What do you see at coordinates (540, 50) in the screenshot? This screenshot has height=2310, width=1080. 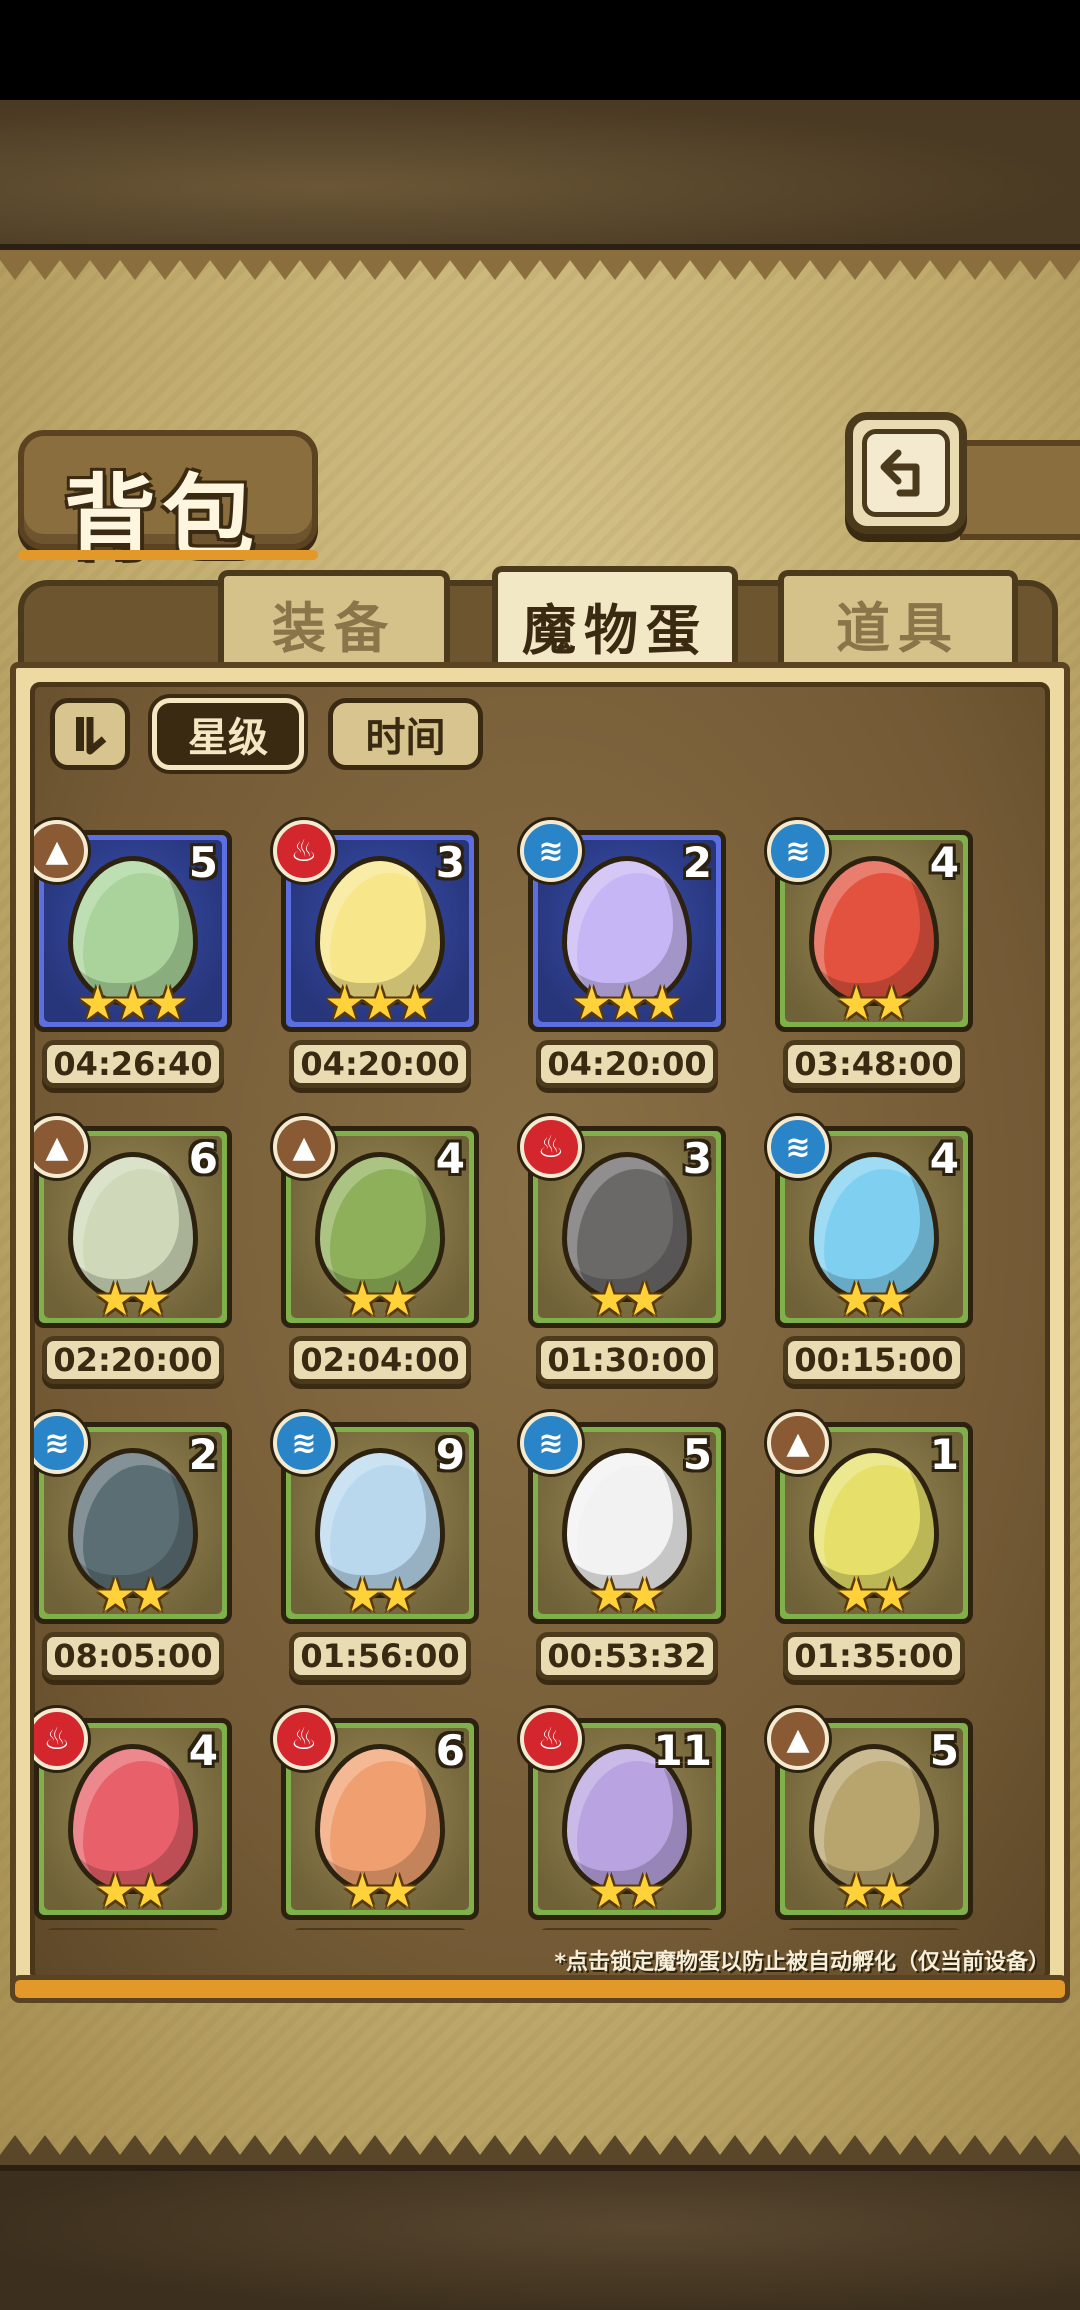 I see `status-bar` at bounding box center [540, 50].